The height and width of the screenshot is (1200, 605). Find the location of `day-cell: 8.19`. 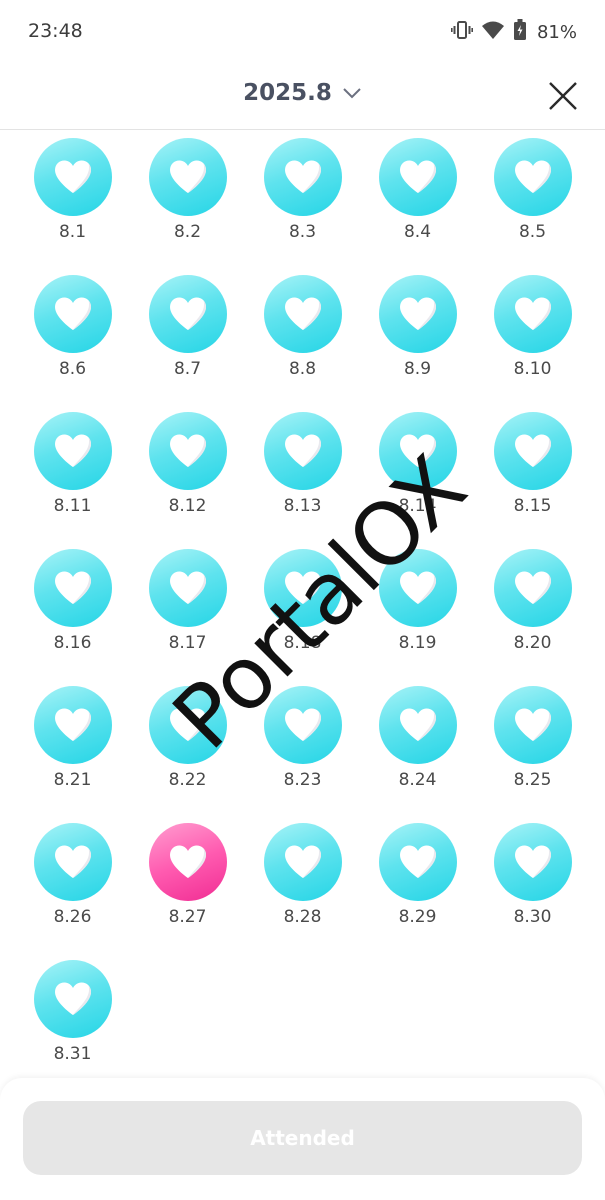

day-cell: 8.19 is located at coordinates (417, 609).